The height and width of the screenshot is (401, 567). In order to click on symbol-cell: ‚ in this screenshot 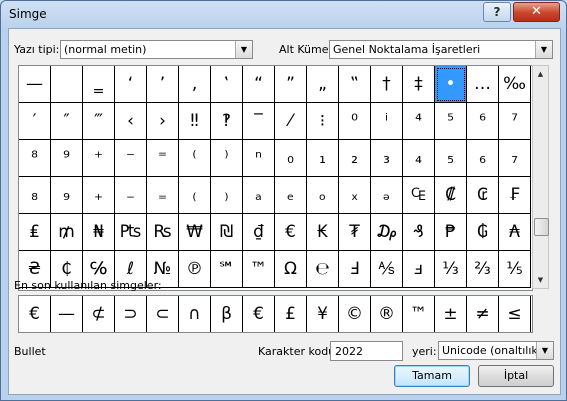, I will do `click(195, 84)`.